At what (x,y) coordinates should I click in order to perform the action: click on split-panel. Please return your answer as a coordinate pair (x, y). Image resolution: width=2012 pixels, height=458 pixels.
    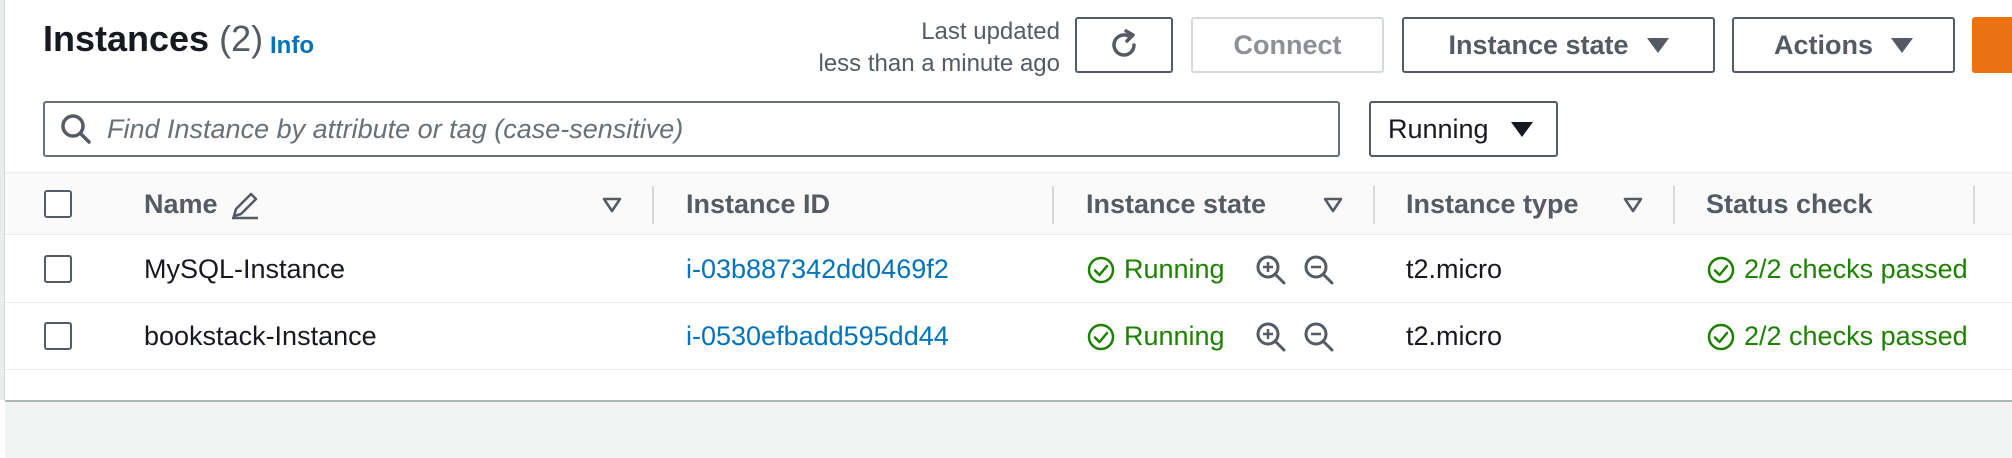
    Looking at the image, I should click on (1008, 430).